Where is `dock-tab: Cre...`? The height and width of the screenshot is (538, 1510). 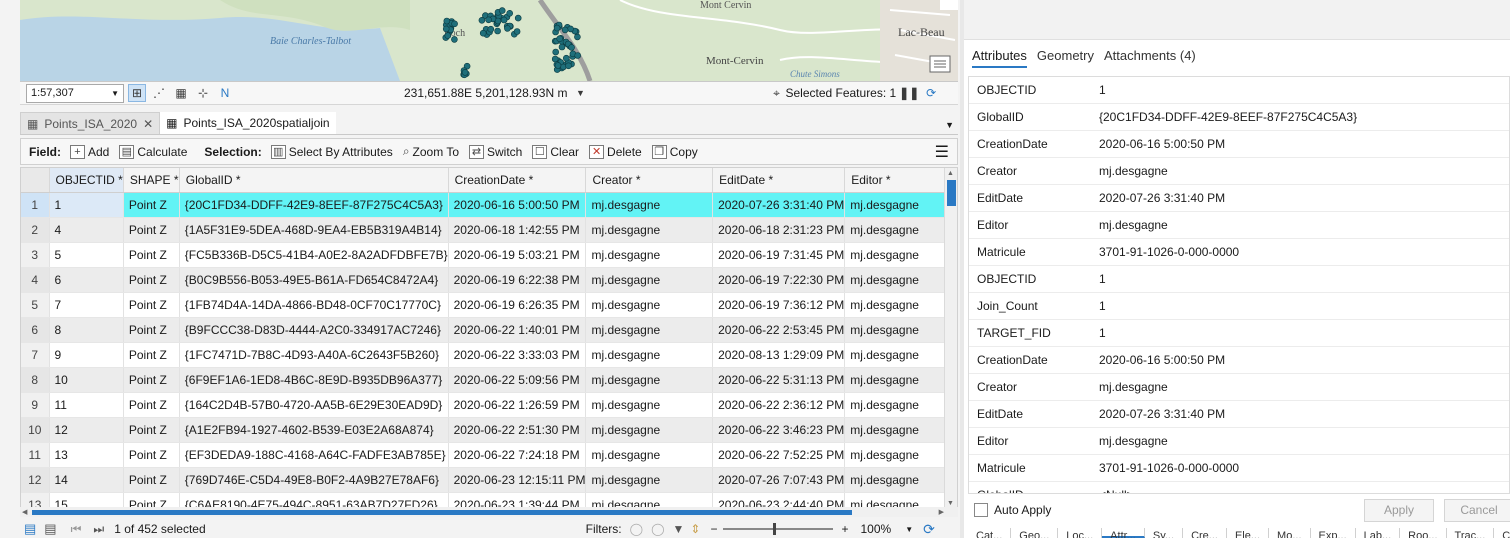 dock-tab: Cre... is located at coordinates (1205, 533).